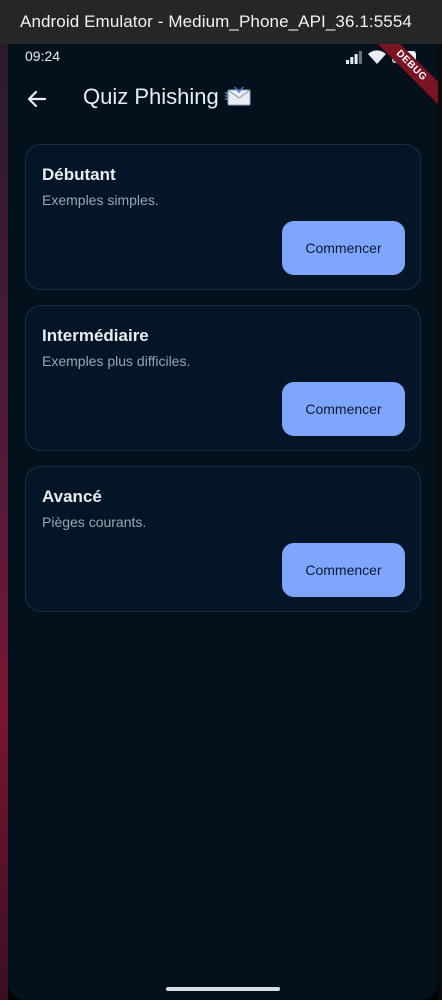  What do you see at coordinates (100, 200) in the screenshot?
I see `level-description: Exemples simples.` at bounding box center [100, 200].